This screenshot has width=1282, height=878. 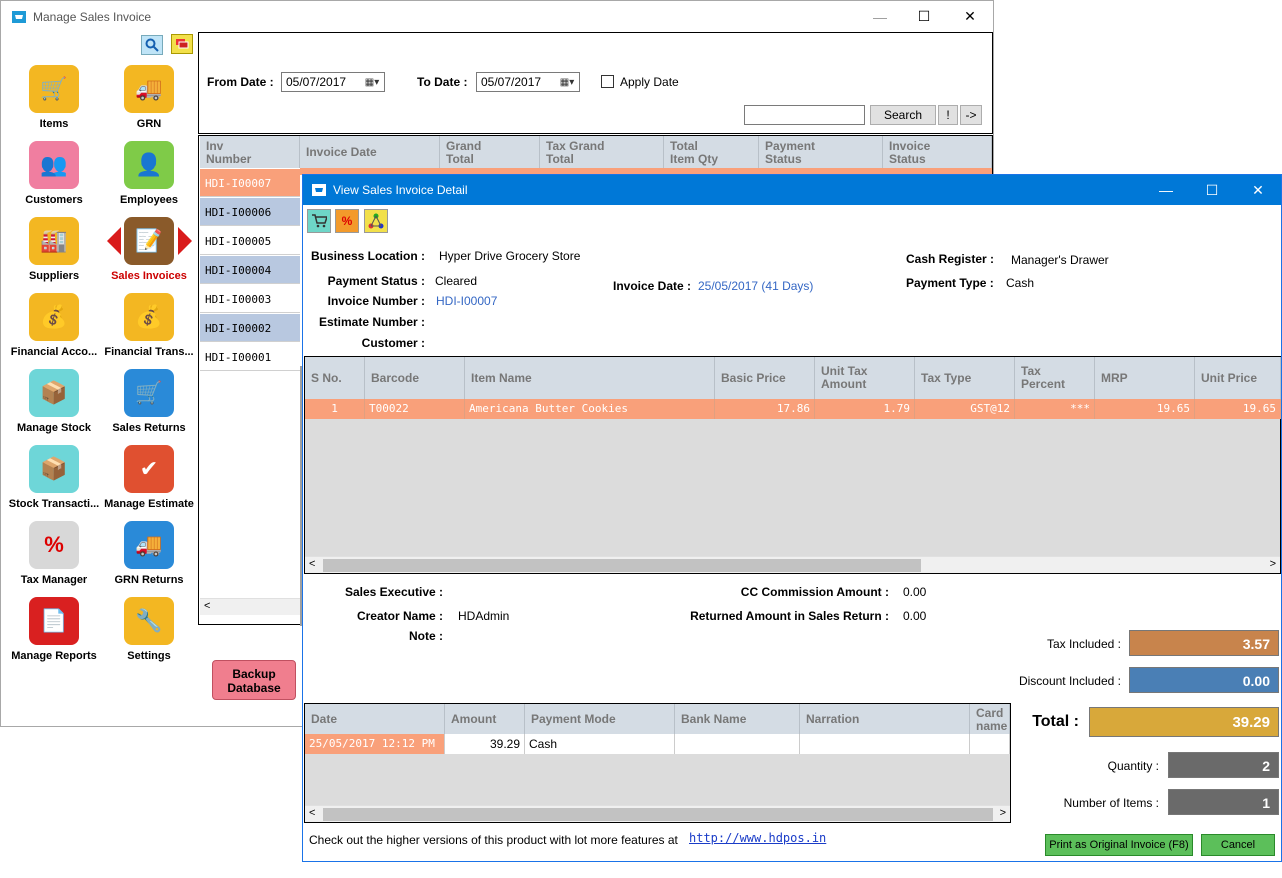 I want to click on print-original-invoice-button: Print as Original Invoice (F8), so click(x=1119, y=845).